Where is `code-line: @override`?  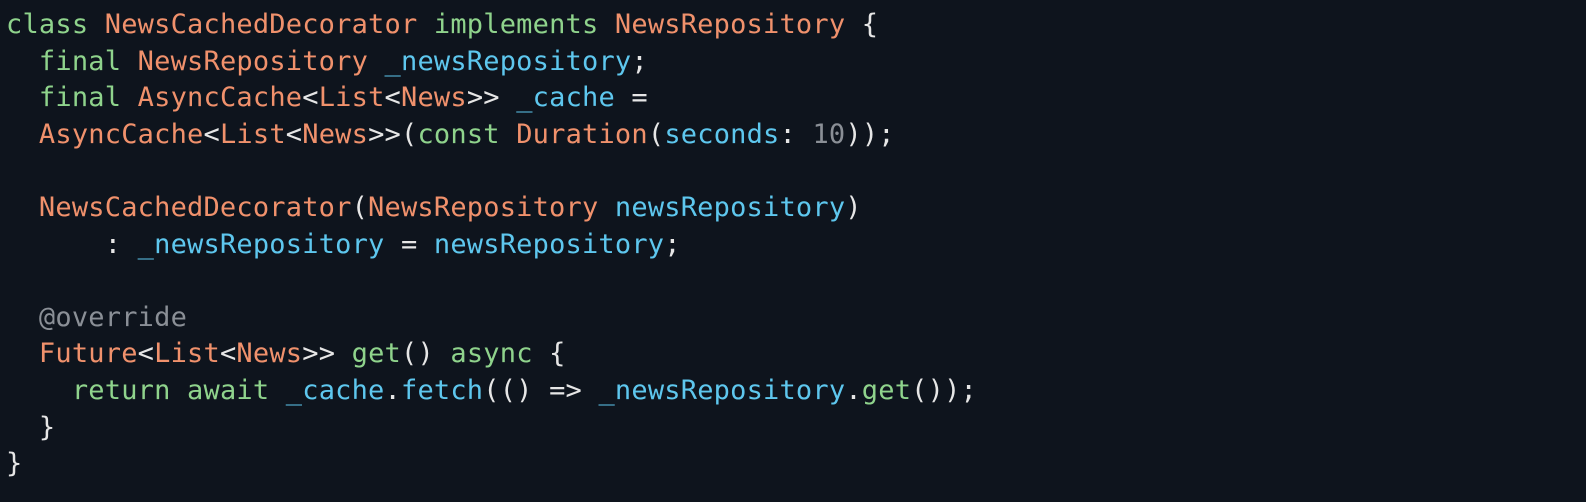
code-line: @override is located at coordinates (491, 318).